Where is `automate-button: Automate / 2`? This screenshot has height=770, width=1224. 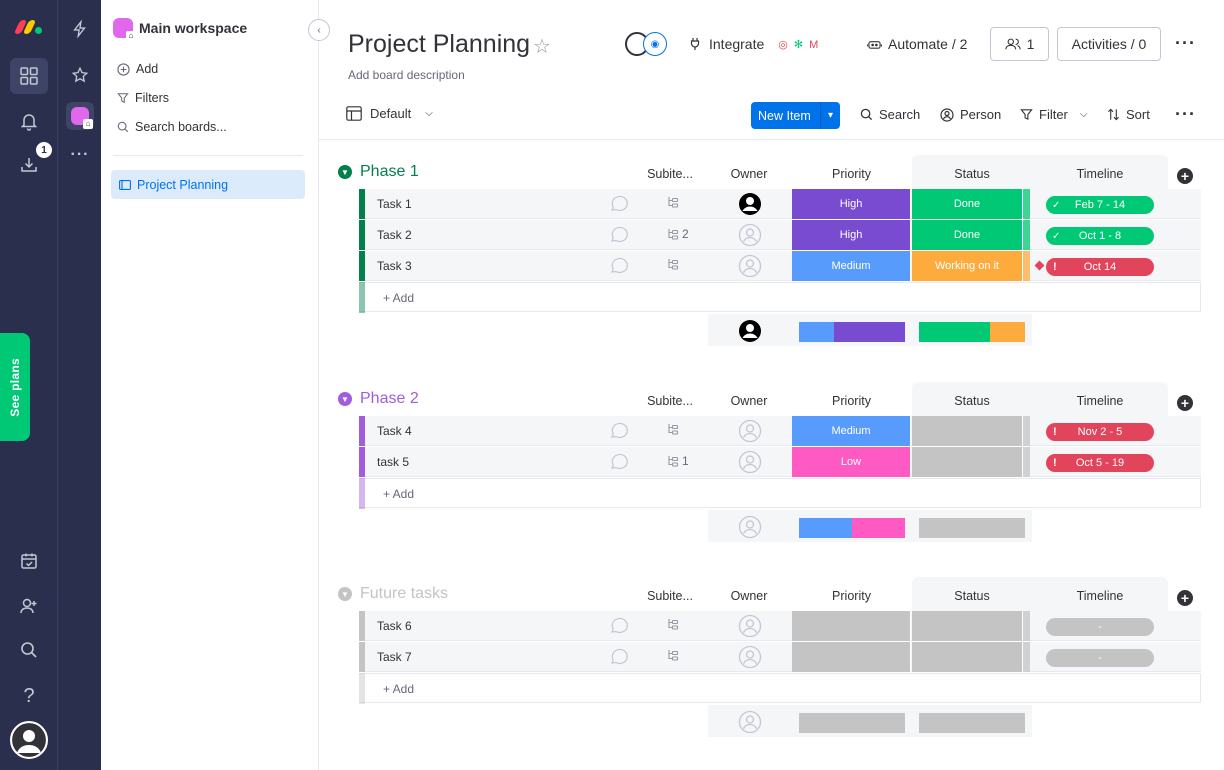
automate-button: Automate / 2 is located at coordinates (917, 44).